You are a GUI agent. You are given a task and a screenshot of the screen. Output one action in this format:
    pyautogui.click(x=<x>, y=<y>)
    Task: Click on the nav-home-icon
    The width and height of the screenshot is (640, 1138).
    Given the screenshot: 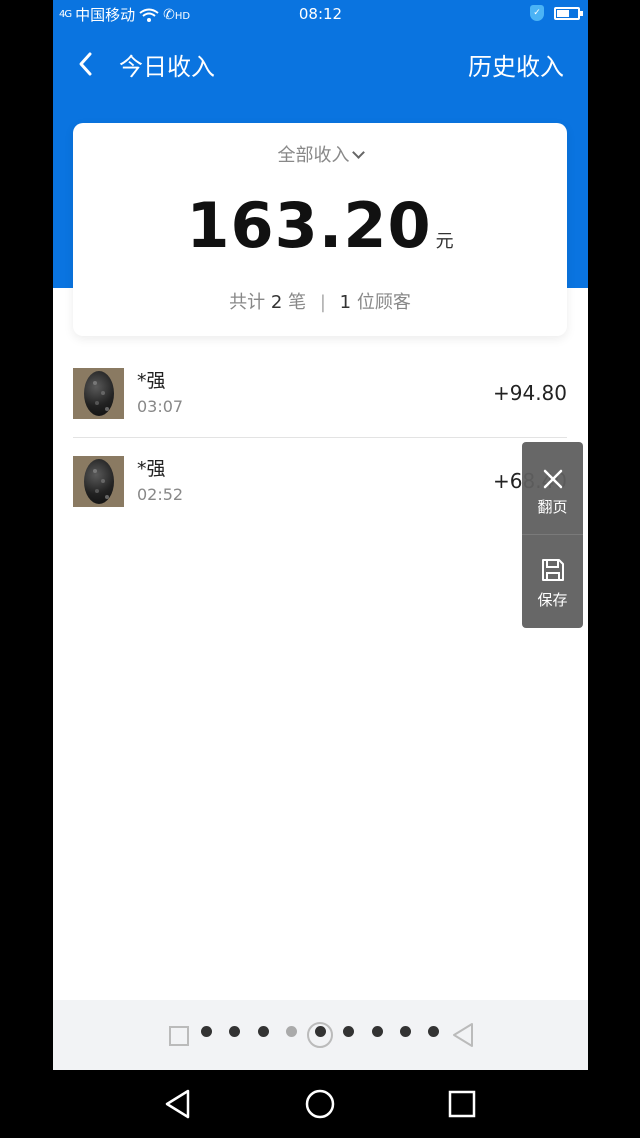 What is the action you would take?
    pyautogui.click(x=320, y=1104)
    